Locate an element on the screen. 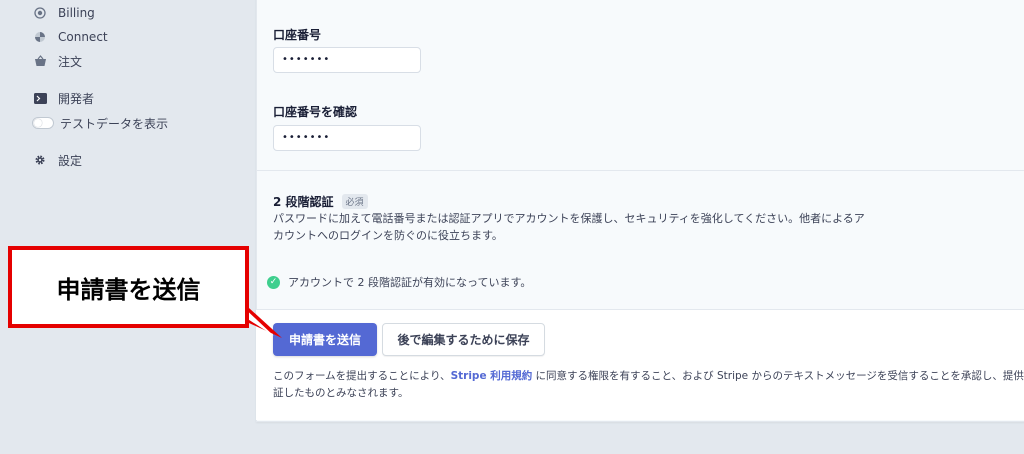 This screenshot has height=454, width=1024. legal-line-2: 証したものとみなされます。 is located at coordinates (341, 393).